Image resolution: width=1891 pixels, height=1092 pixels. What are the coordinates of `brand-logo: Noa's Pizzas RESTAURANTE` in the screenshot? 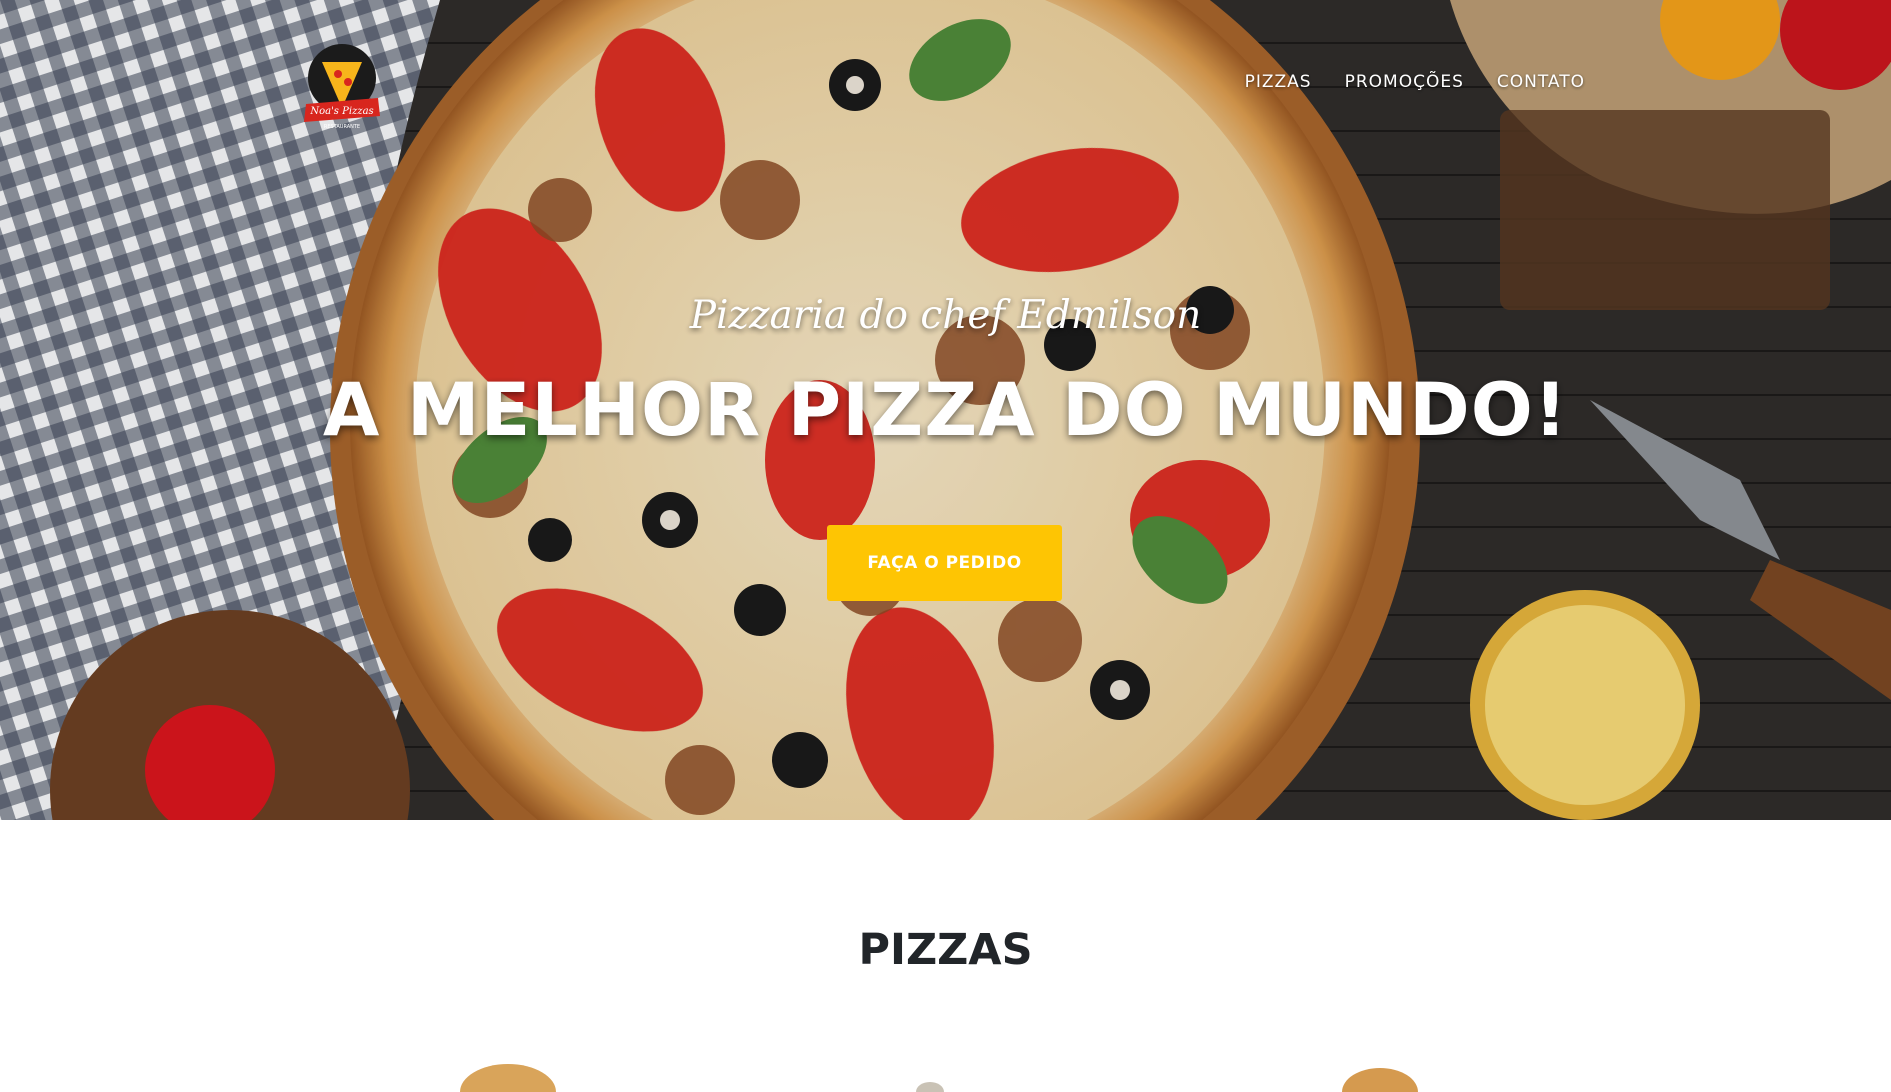 It's located at (342, 86).